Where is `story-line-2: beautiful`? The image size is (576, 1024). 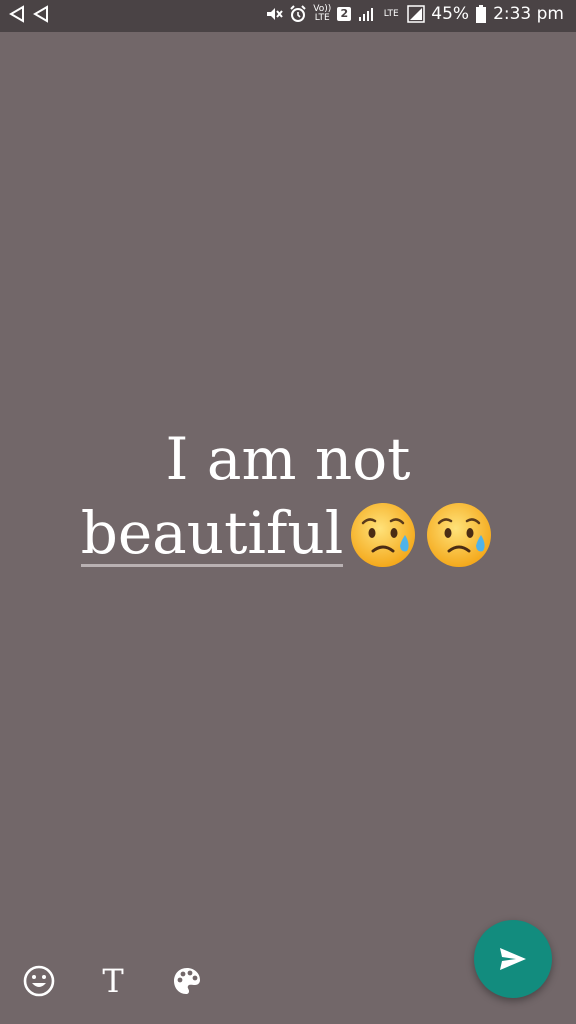
story-line-2: beautiful is located at coordinates (288, 535).